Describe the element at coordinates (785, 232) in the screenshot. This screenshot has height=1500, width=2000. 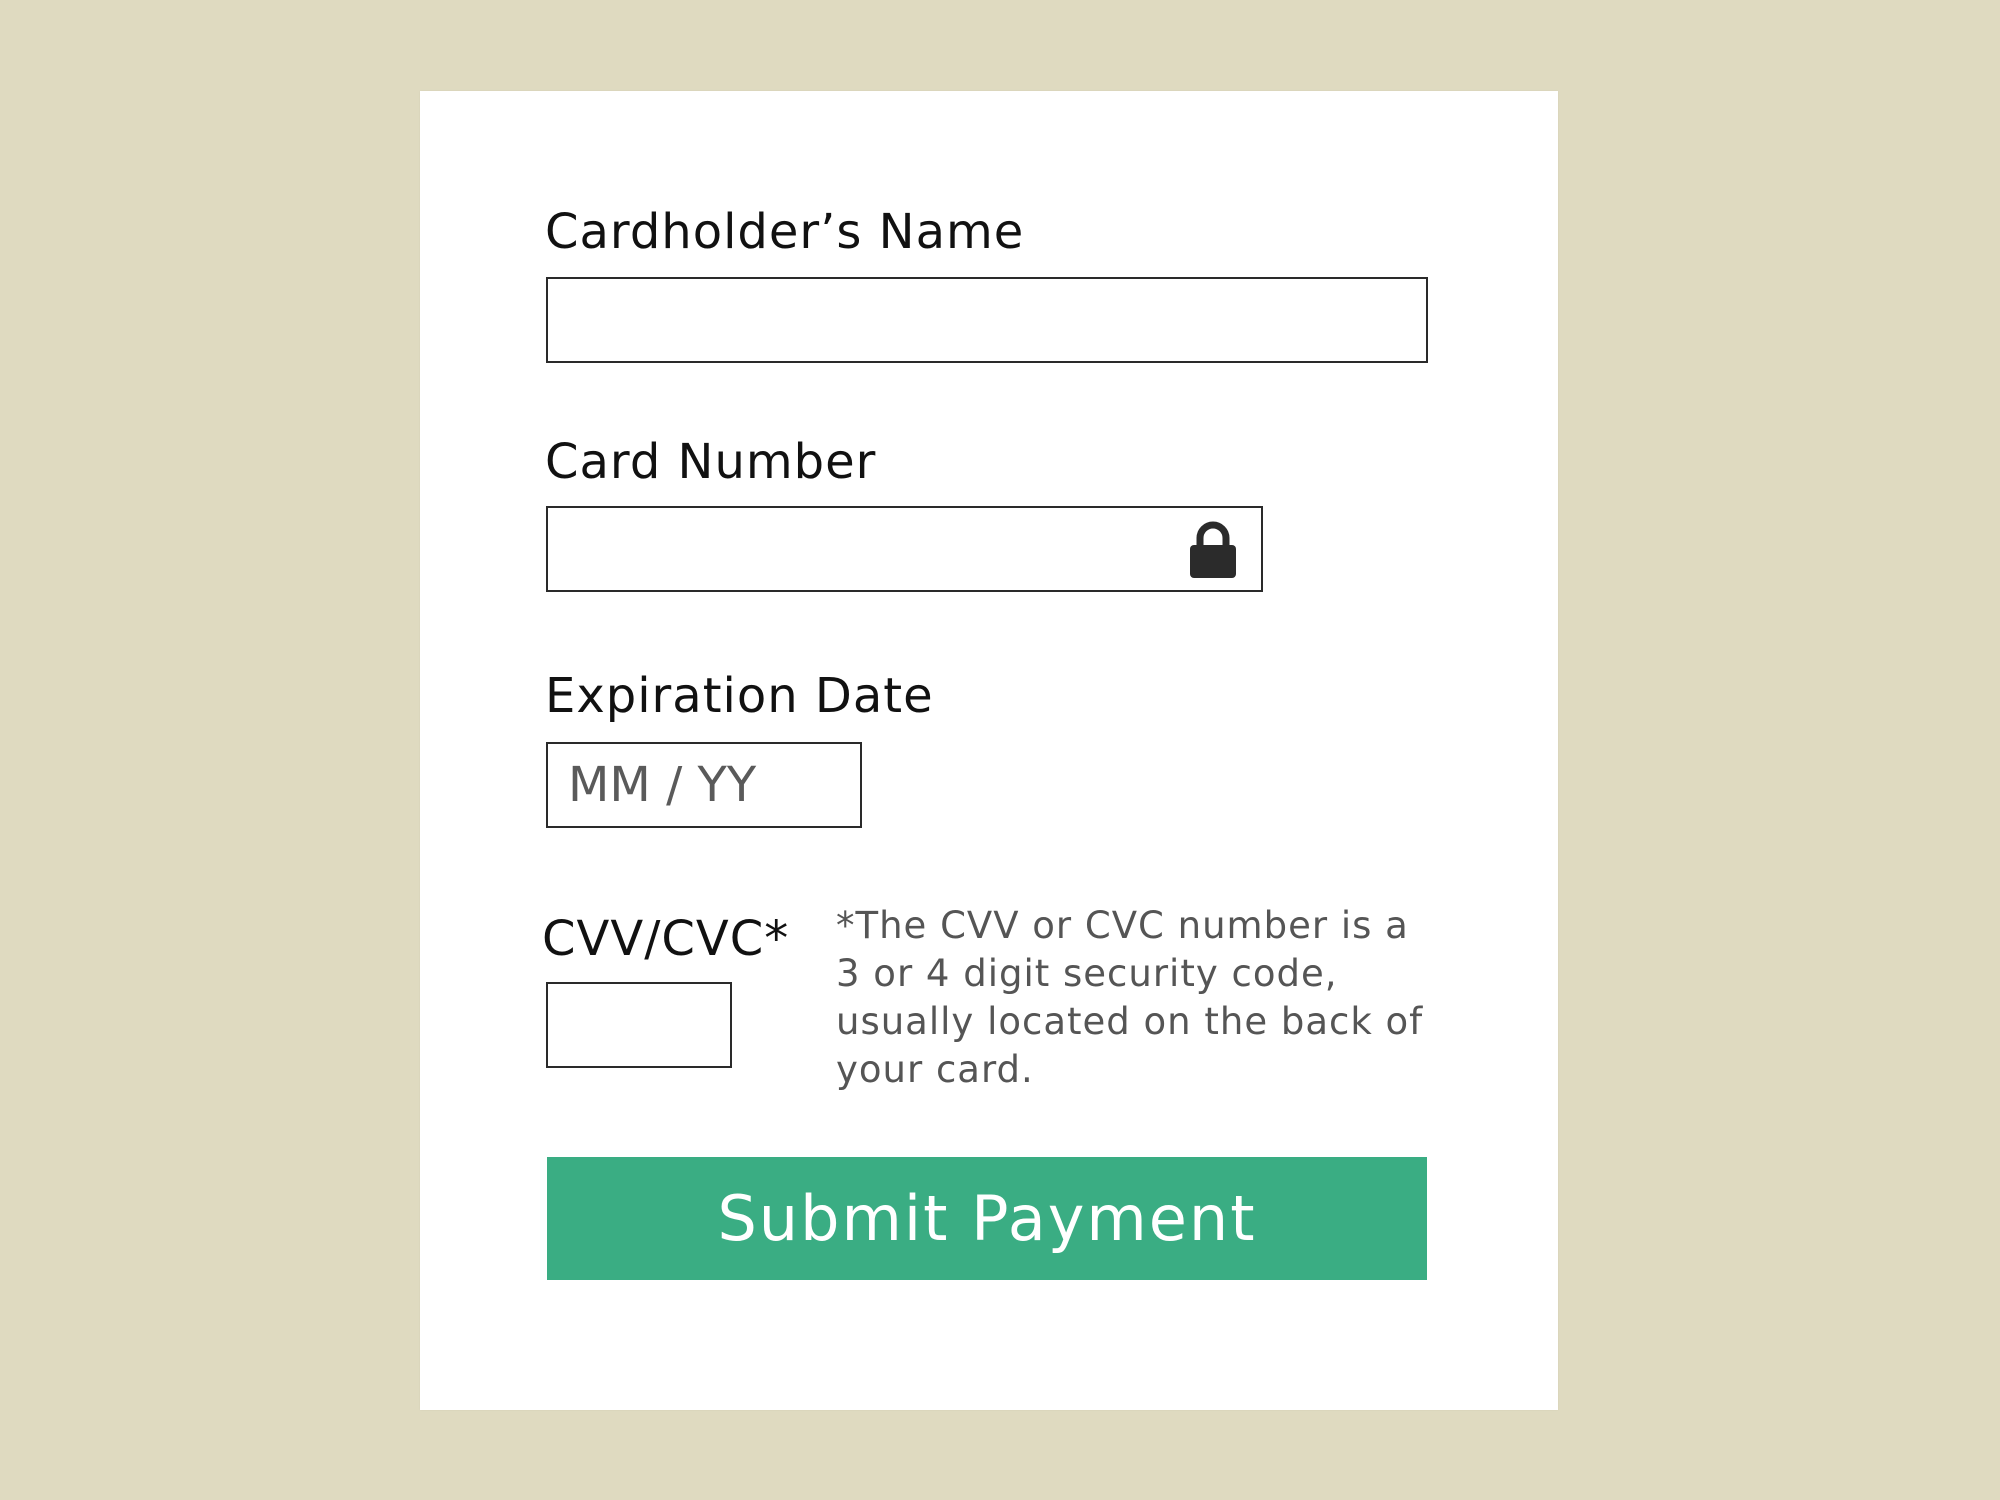
I see `cardholder-name-label: Cardholder’s Name` at that location.